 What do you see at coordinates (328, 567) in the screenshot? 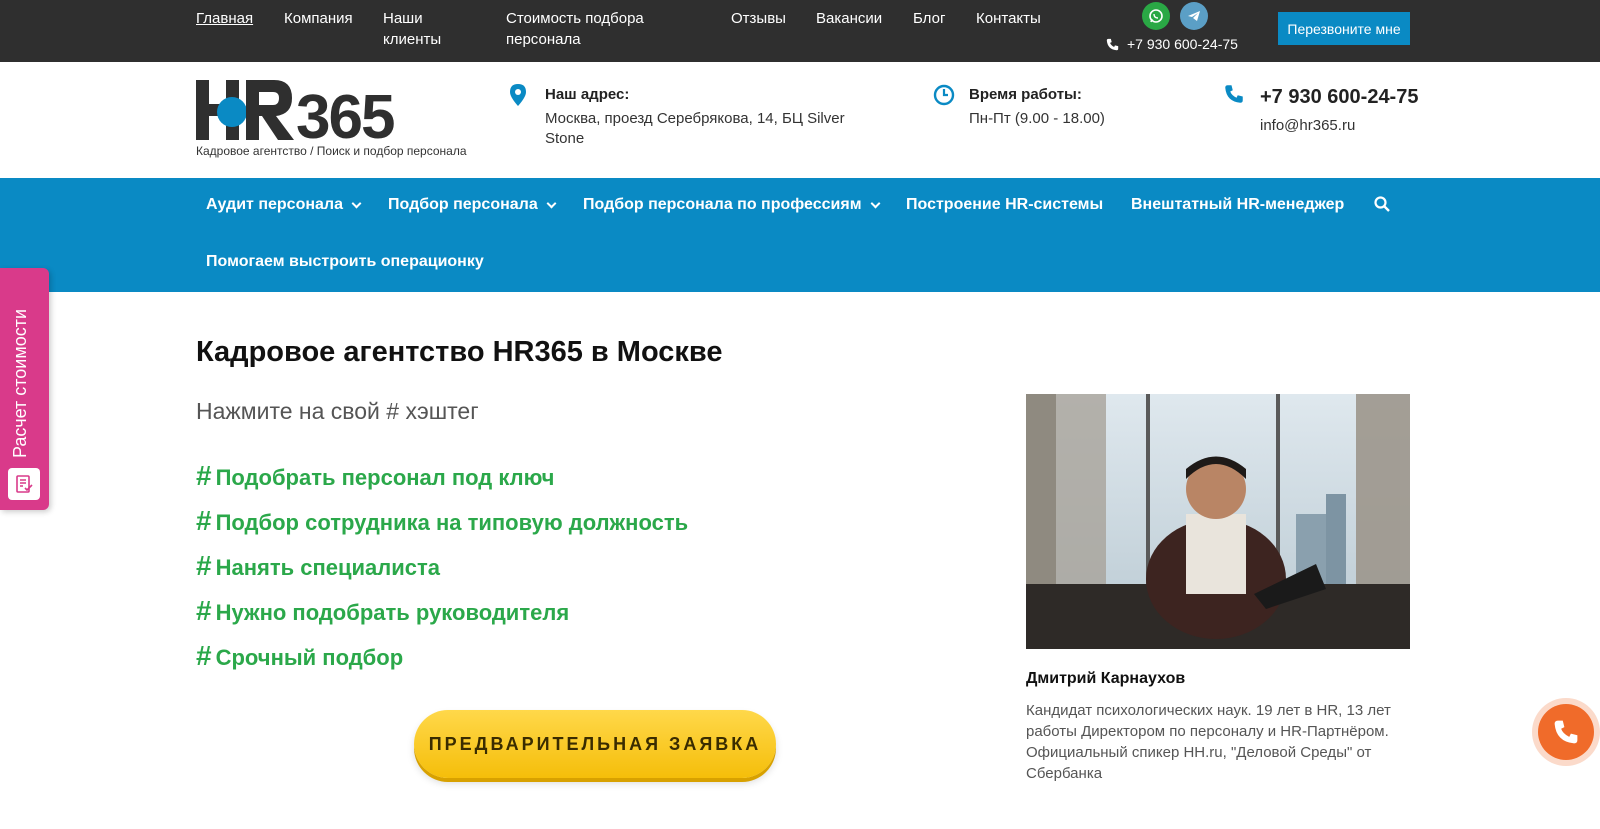
I see `hashtag-label: Нанять специалиста` at bounding box center [328, 567].